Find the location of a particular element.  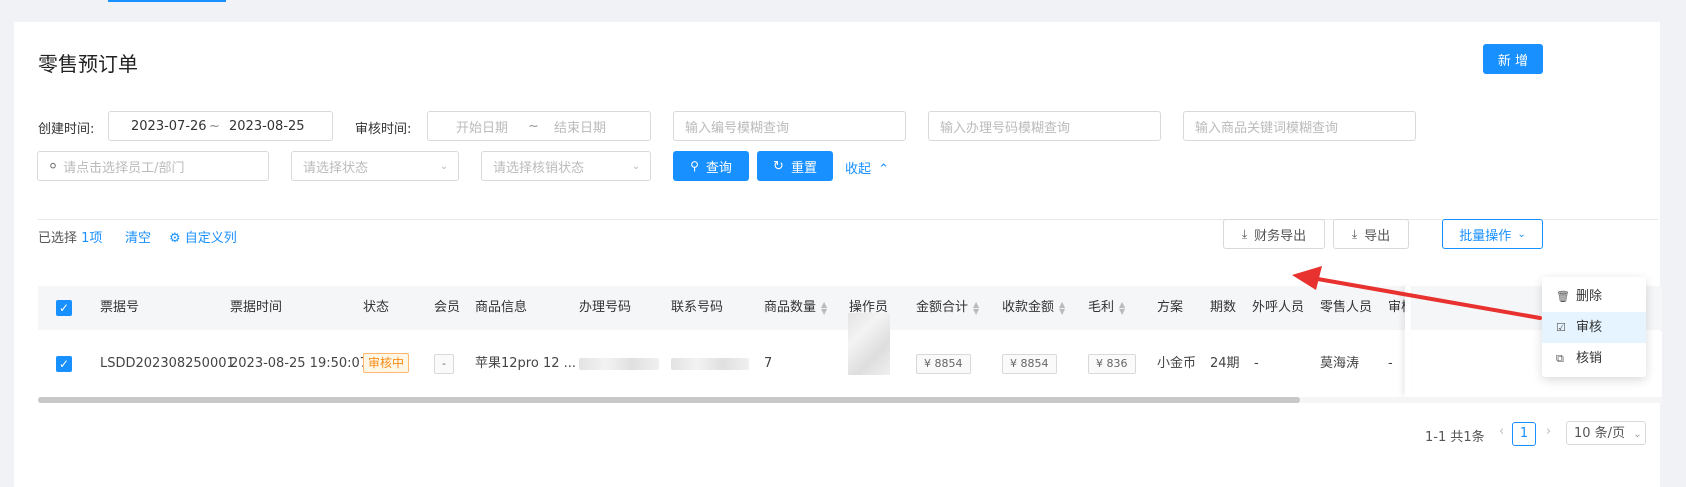

annotation-arrow is located at coordinates (1417, 293).